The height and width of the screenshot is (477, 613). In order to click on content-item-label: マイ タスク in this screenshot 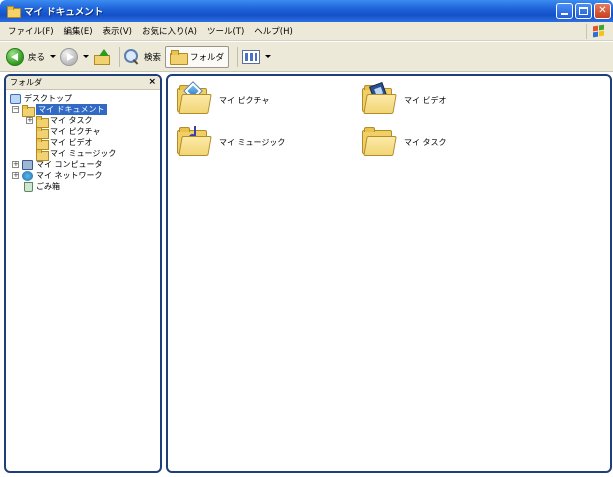, I will do `click(425, 142)`.